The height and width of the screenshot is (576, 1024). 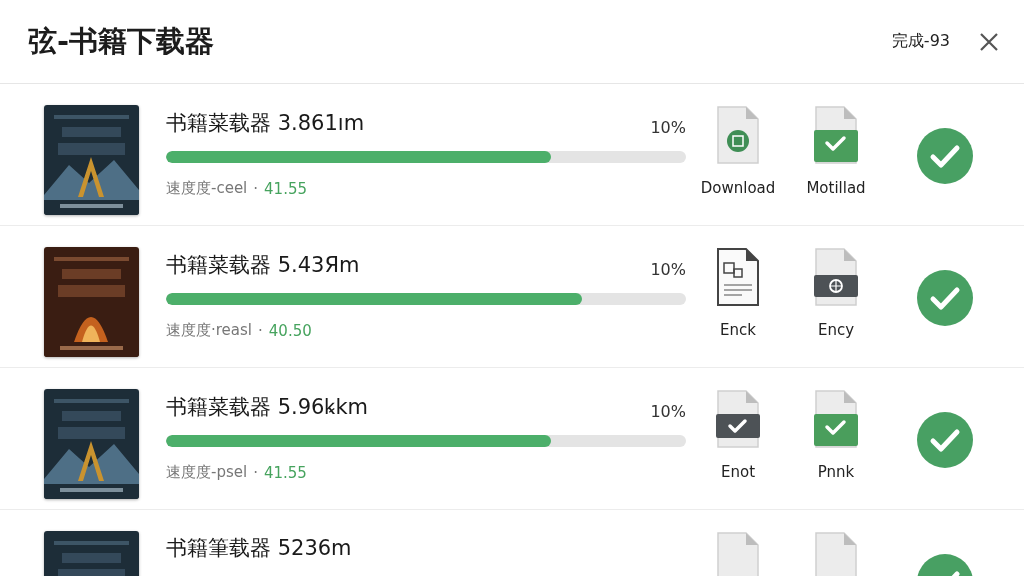 What do you see at coordinates (209, 330) in the screenshot?
I see `speed-label: 速度度·reasl` at bounding box center [209, 330].